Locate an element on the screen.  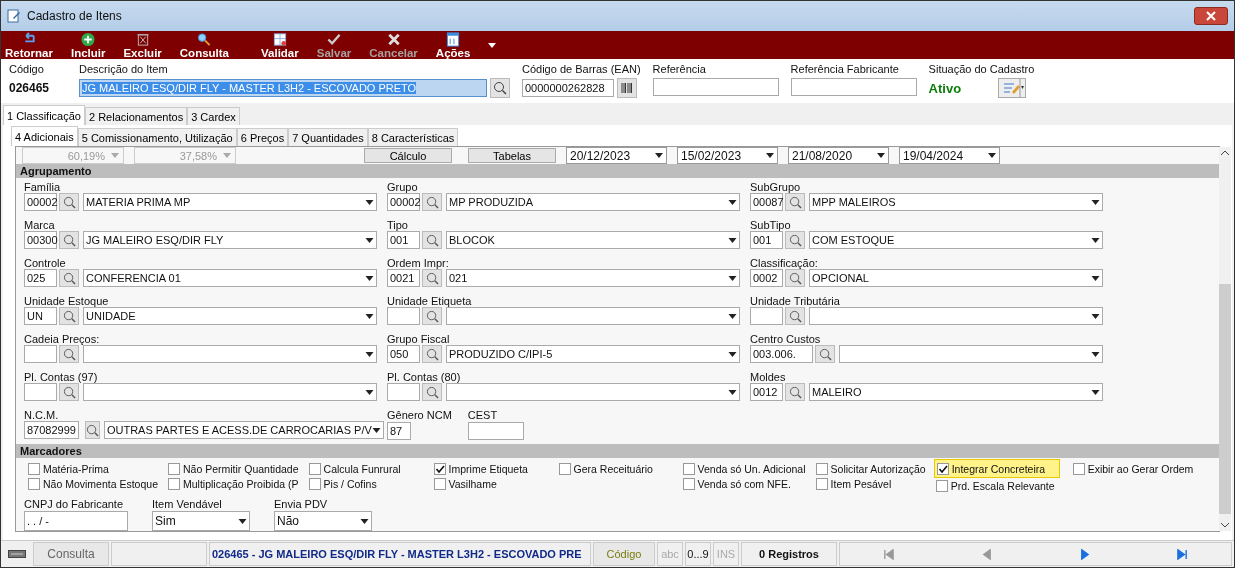
select-field: Sim is located at coordinates (201, 521).